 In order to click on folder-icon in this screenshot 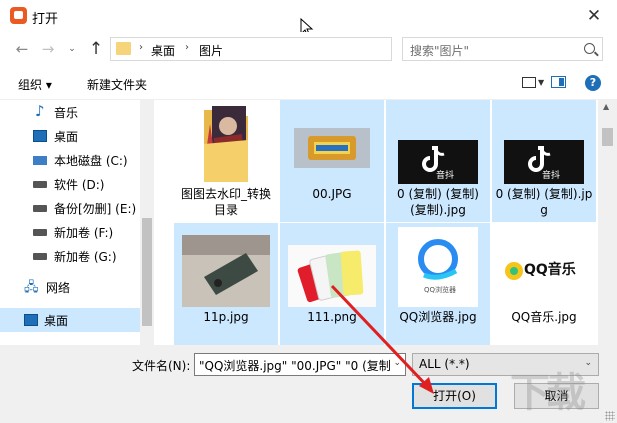, I will do `click(123, 48)`.